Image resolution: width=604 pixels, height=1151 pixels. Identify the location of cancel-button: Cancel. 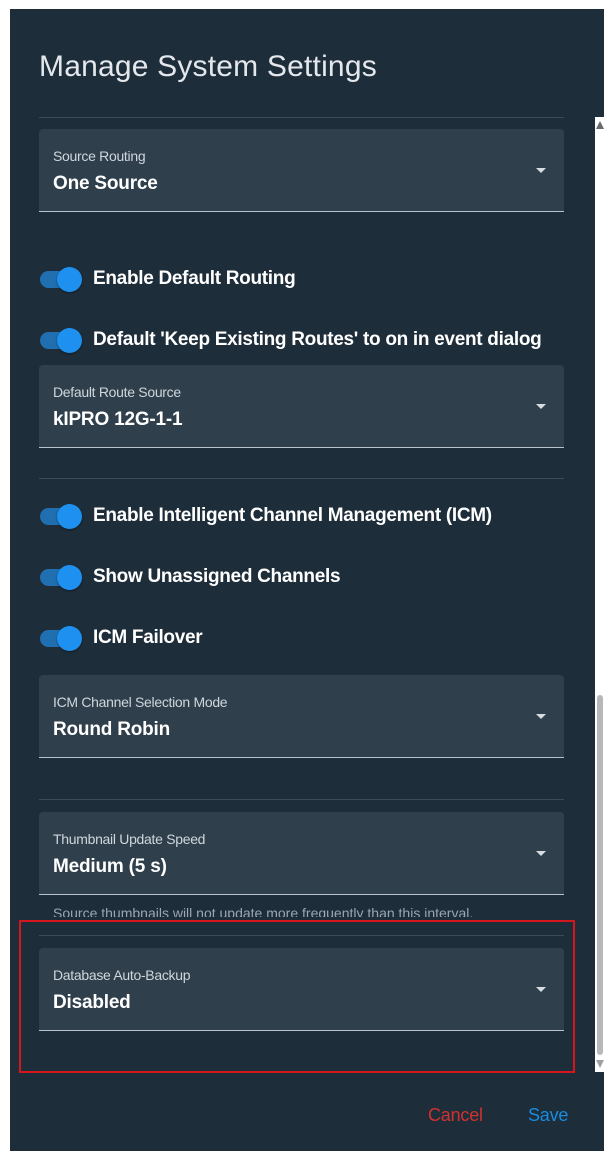
(455, 1115).